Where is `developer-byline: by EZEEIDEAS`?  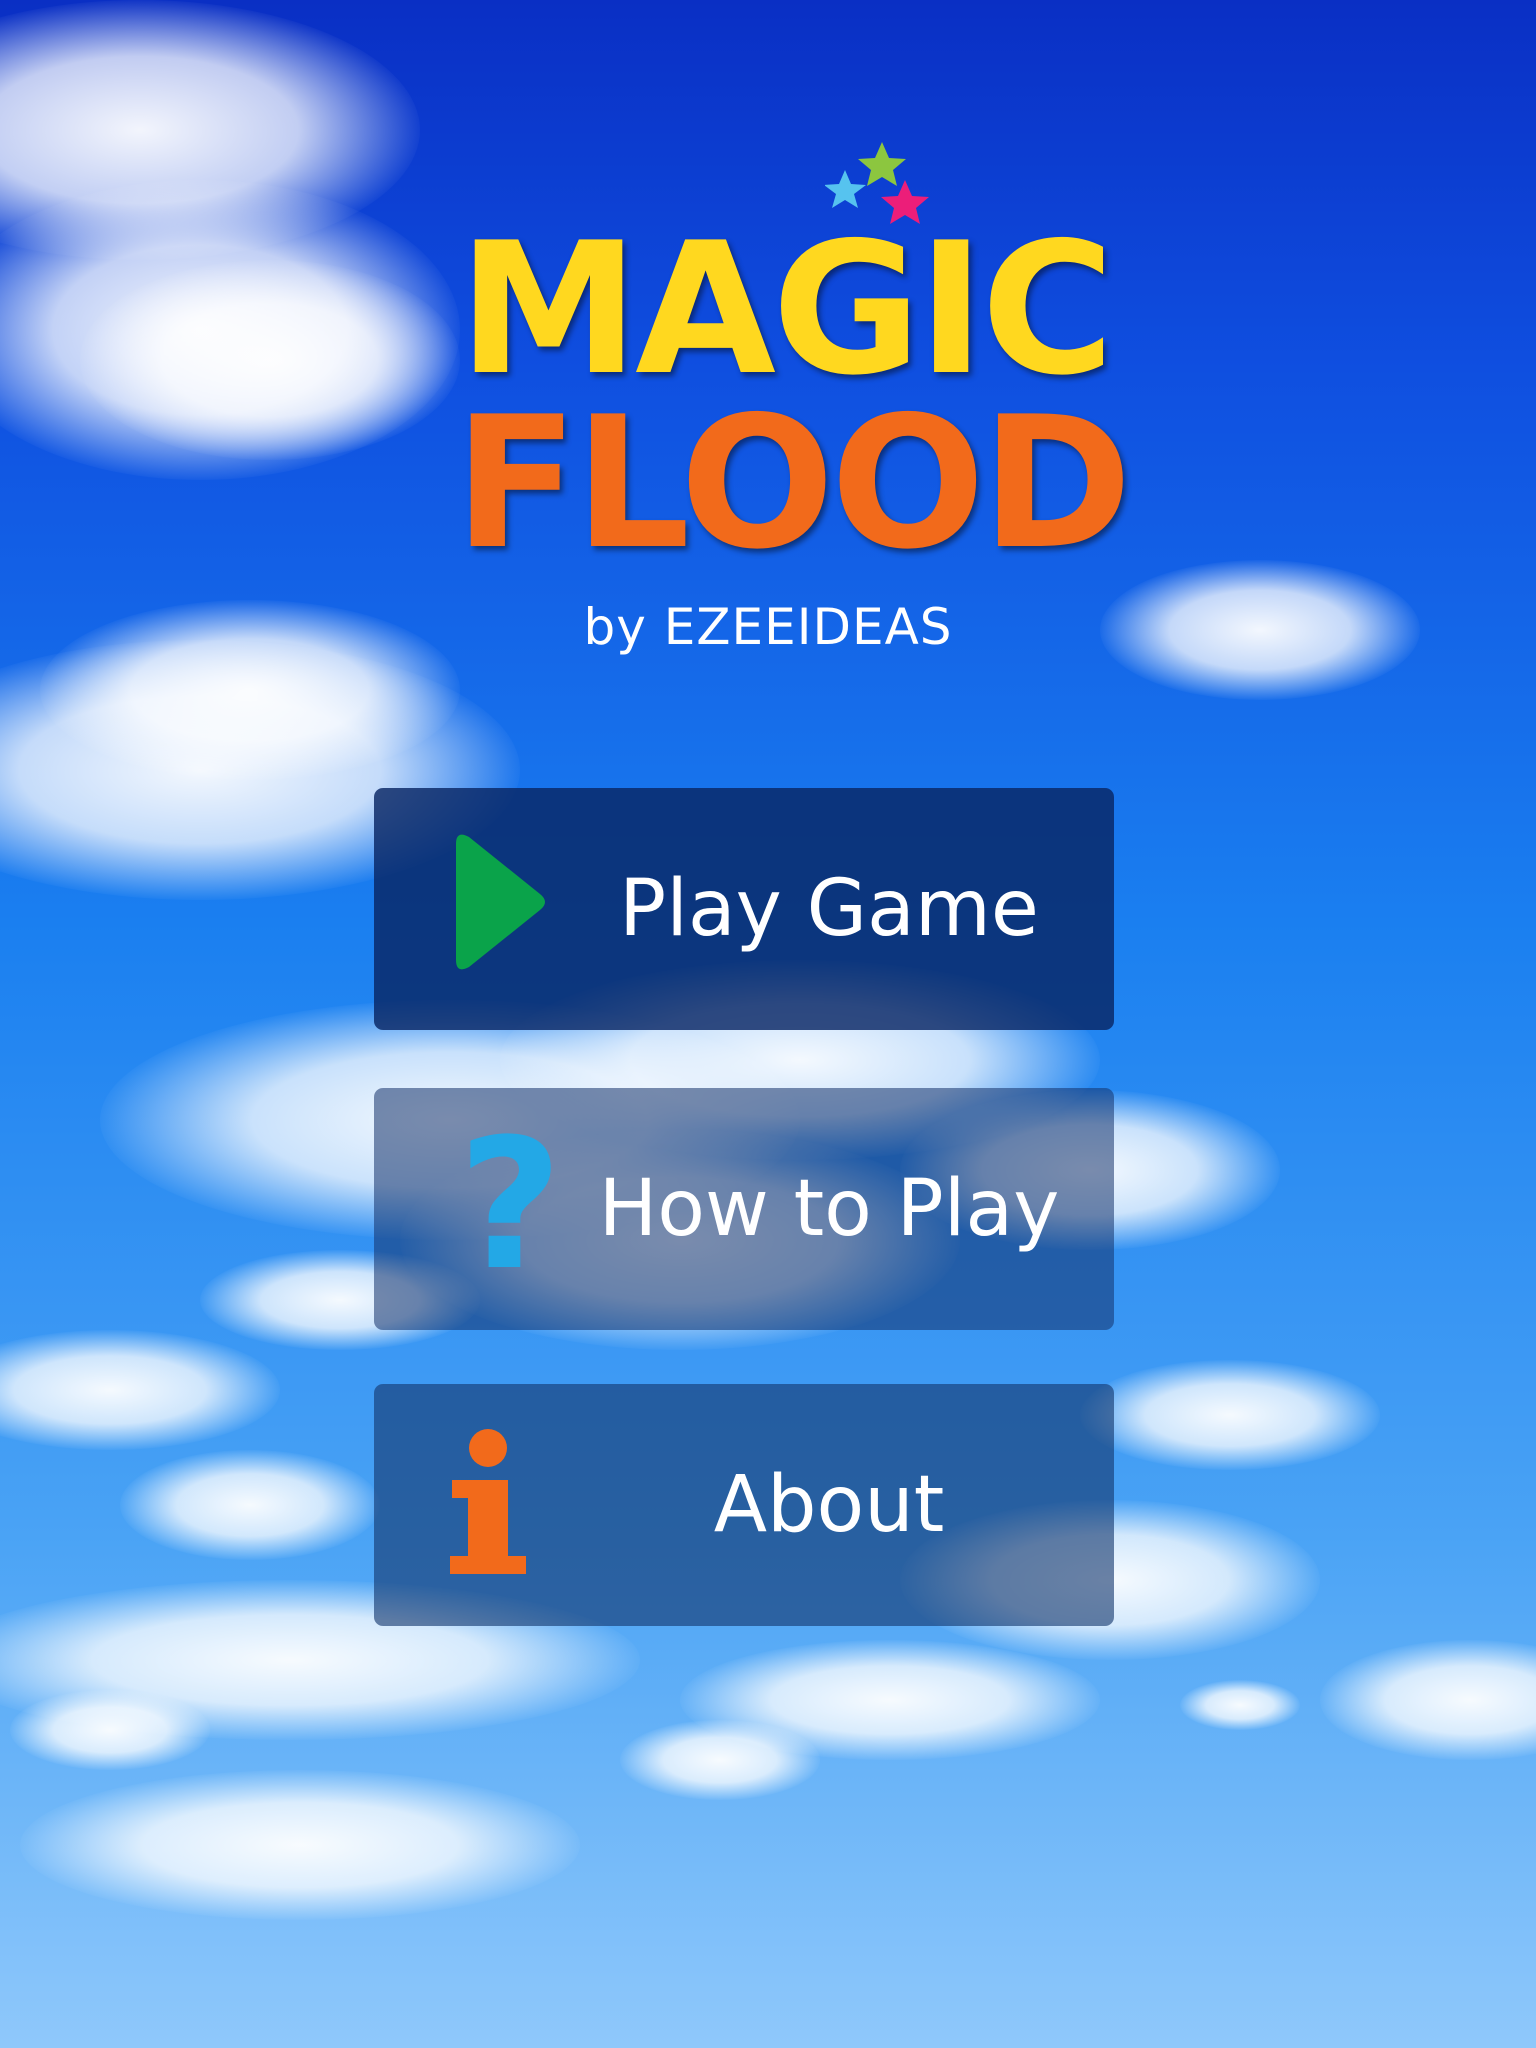 developer-byline: by EZEEIDEAS is located at coordinates (768, 627).